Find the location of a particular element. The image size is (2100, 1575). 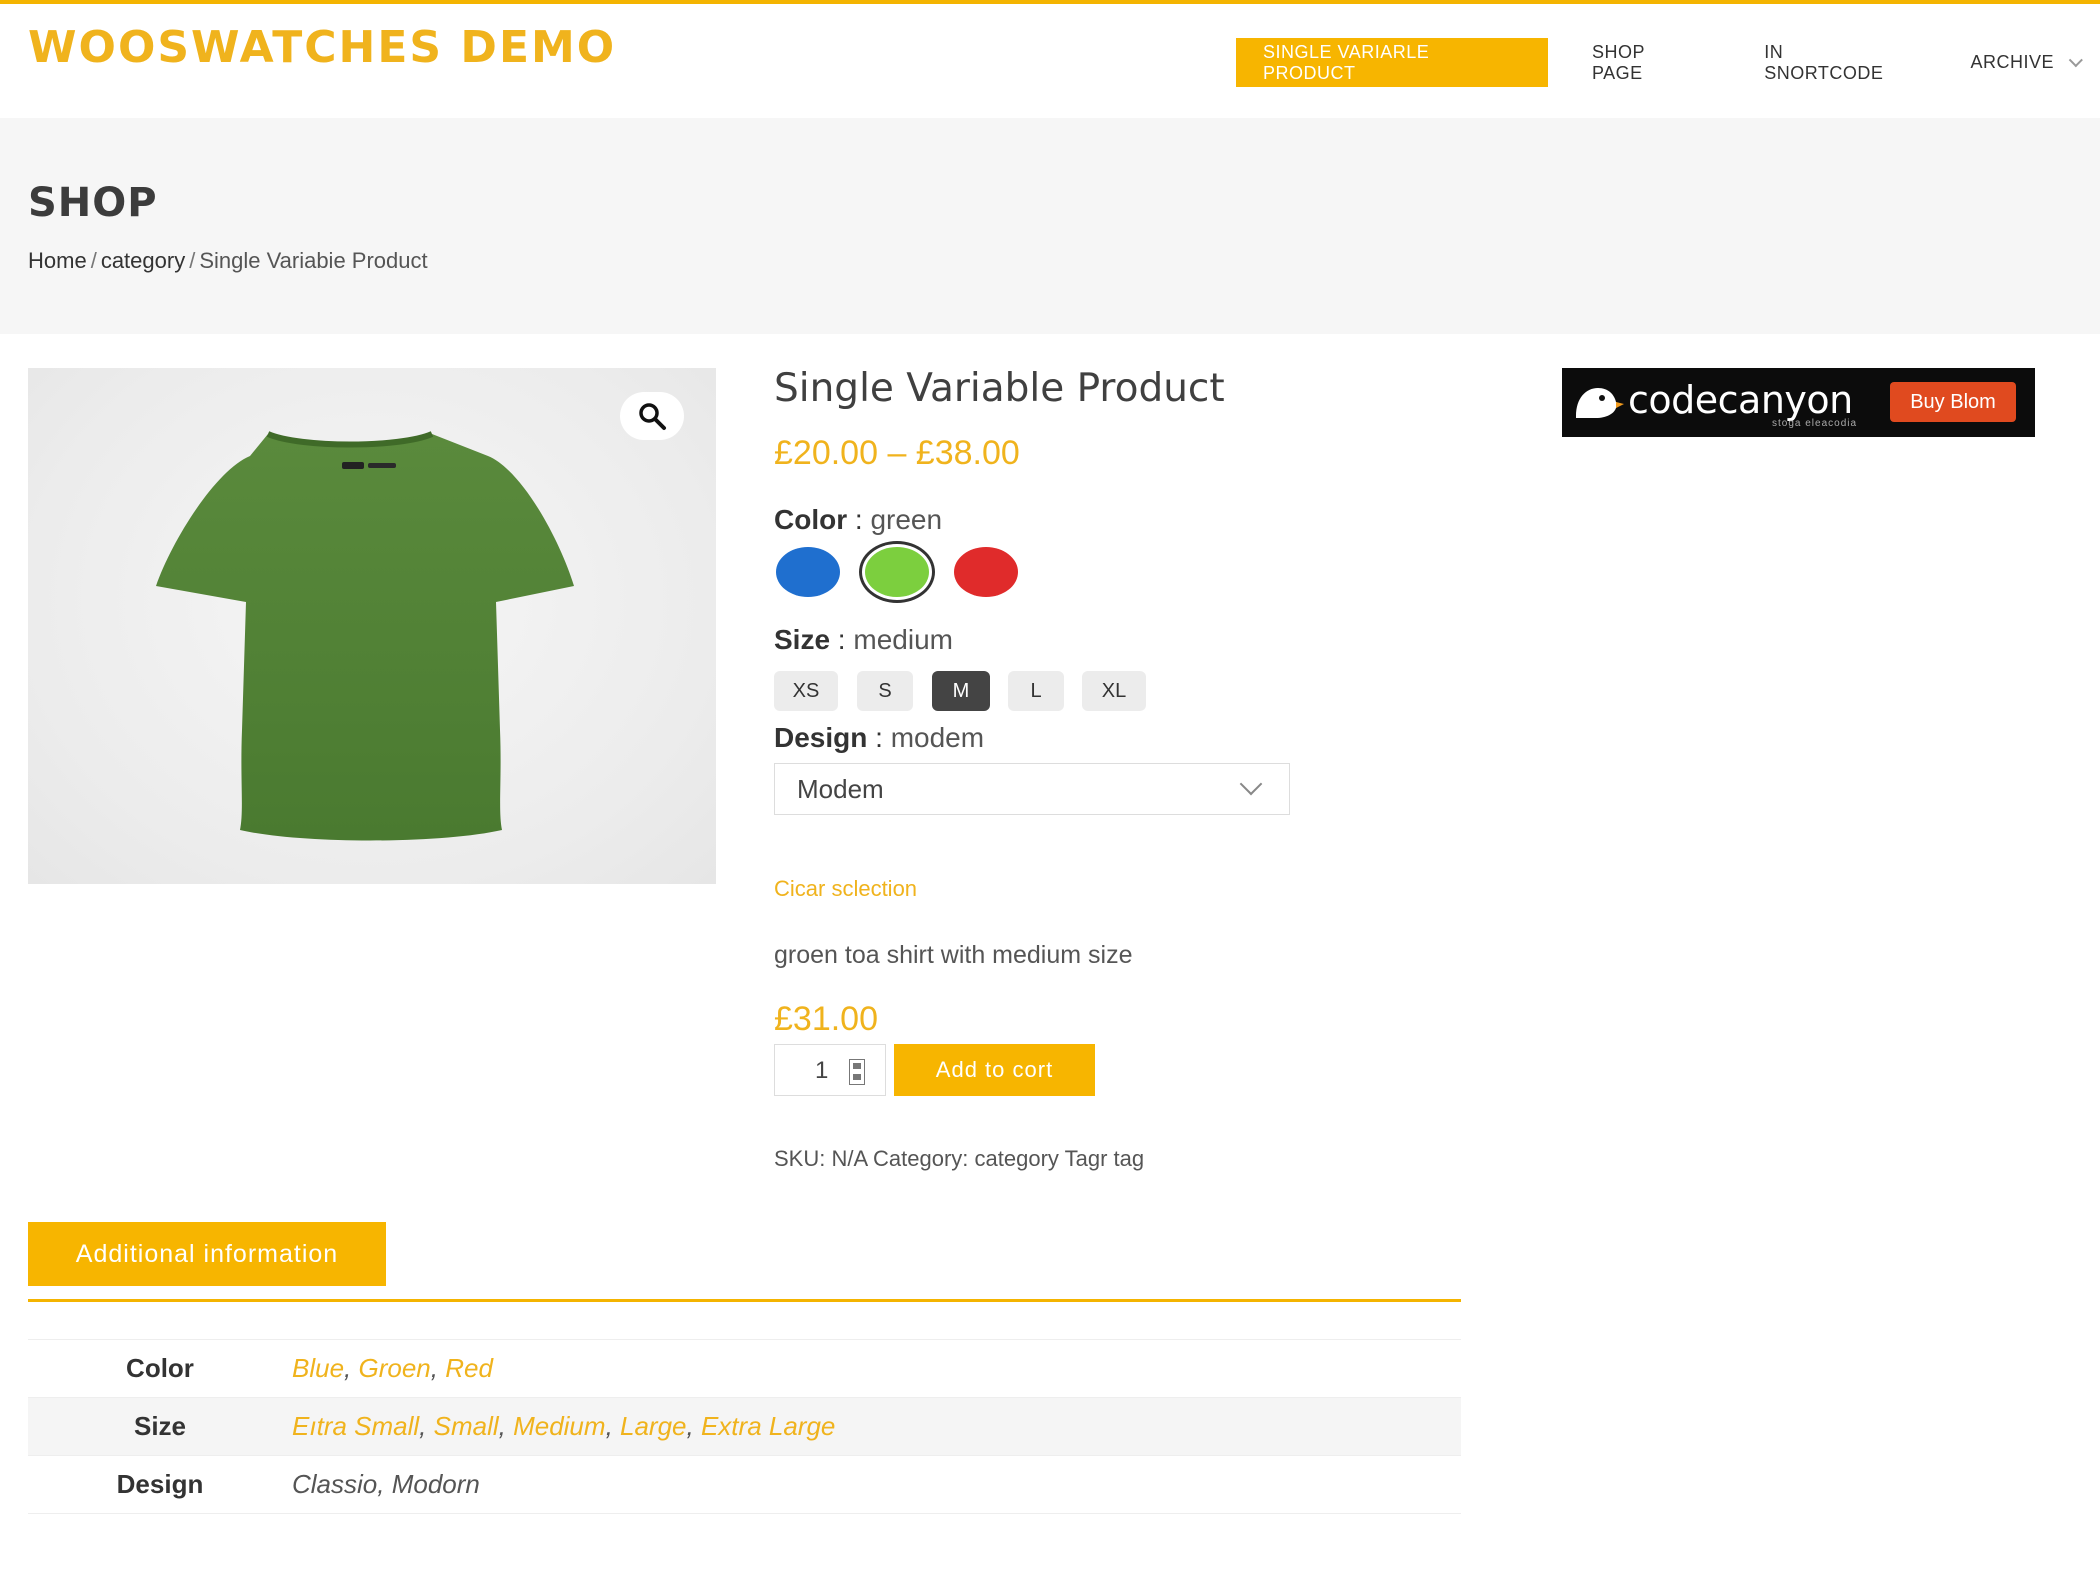

variation-price: £31.00 is located at coordinates (826, 1019).